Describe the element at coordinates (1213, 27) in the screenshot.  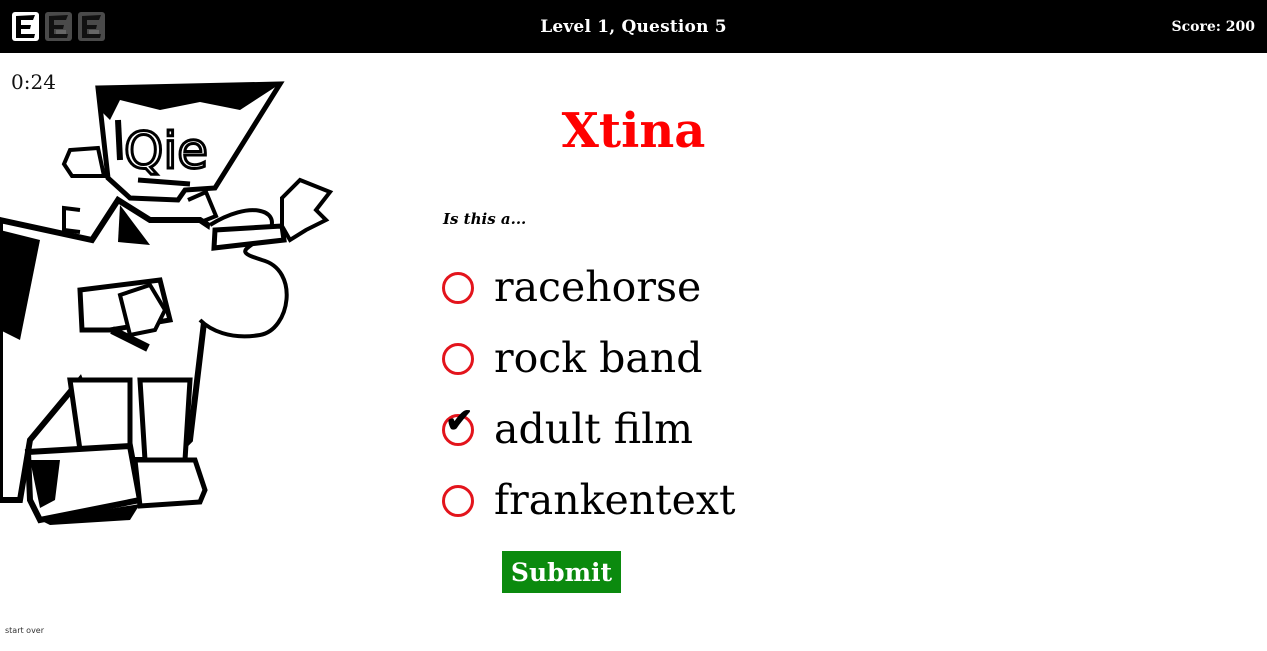
I see `score-display: Score: 200` at that location.